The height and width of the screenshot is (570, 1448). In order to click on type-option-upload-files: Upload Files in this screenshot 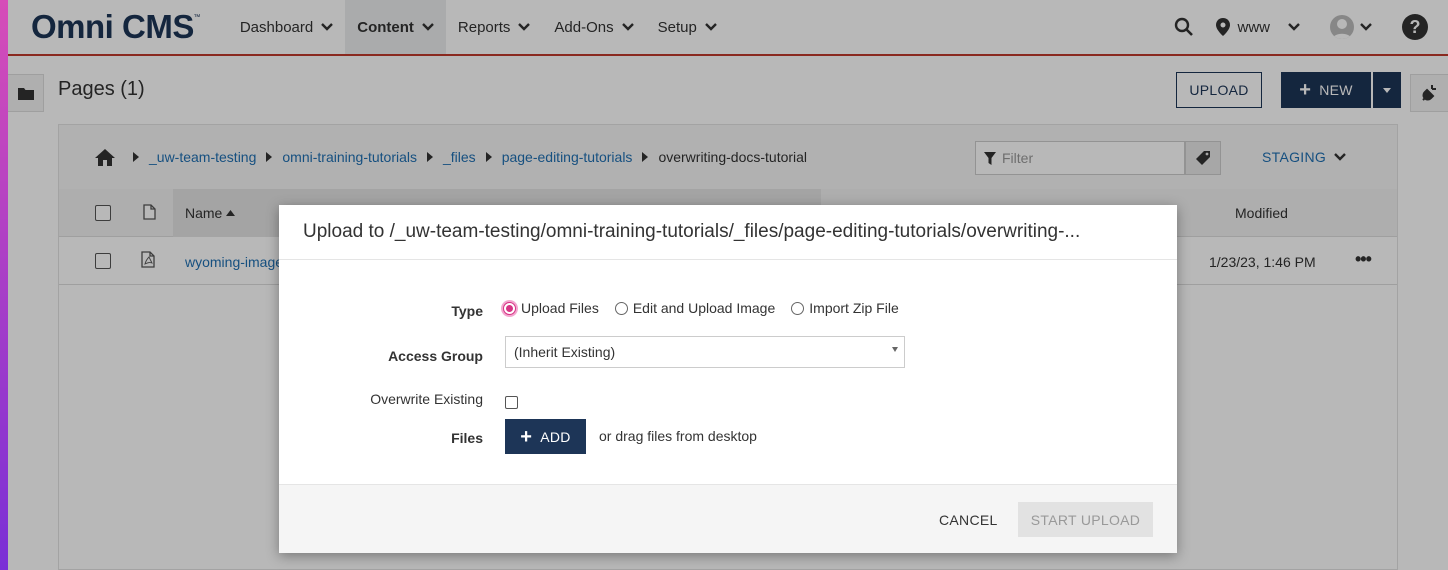, I will do `click(551, 308)`.